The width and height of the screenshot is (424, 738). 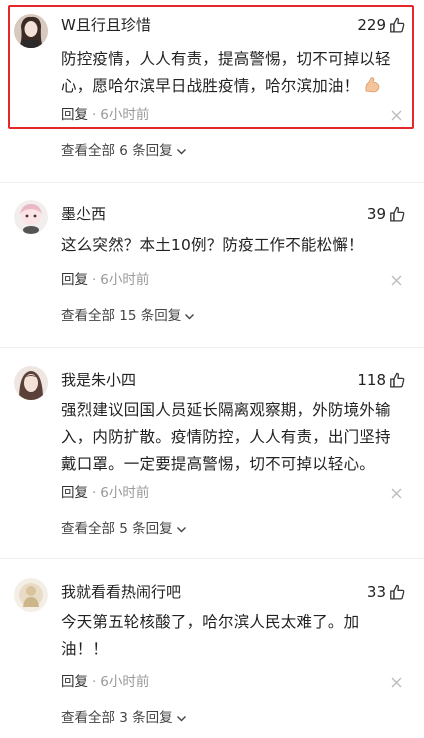 What do you see at coordinates (376, 592) in the screenshot?
I see `like-count: 33` at bounding box center [376, 592].